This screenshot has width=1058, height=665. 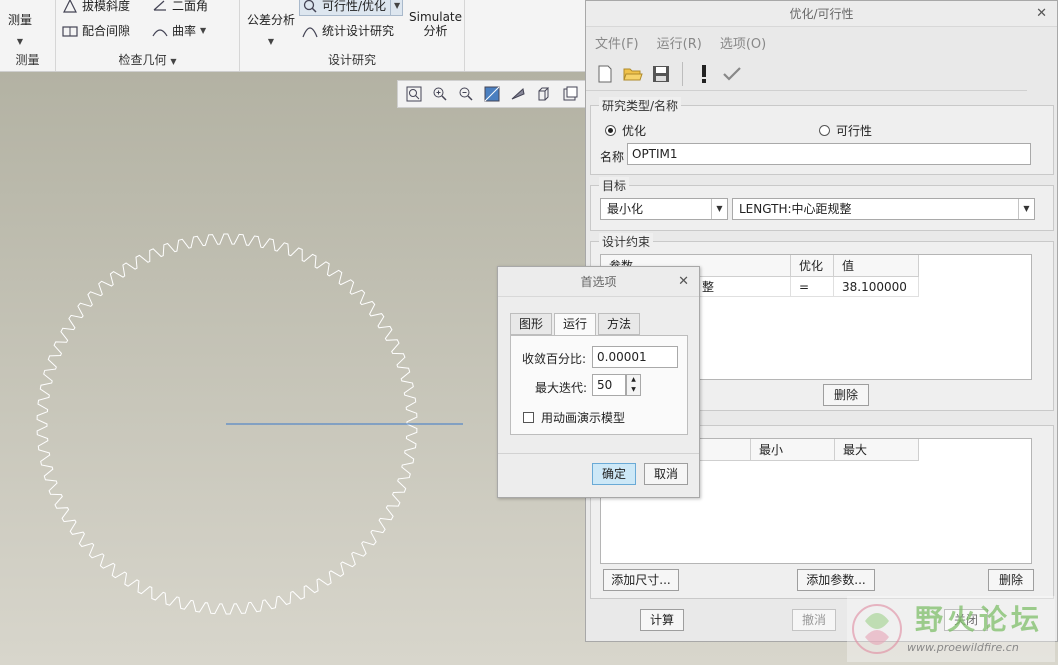 I want to click on goal-mode-select: 最小化 ▼, so click(x=664, y=209).